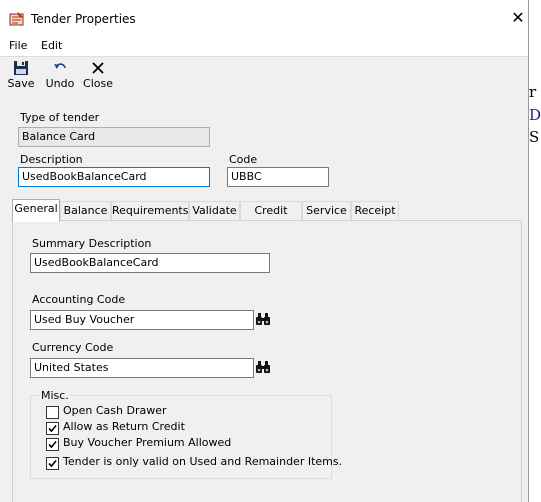 The image size is (541, 502). Describe the element at coordinates (60, 83) in the screenshot. I see `undo-label: Undo` at that location.